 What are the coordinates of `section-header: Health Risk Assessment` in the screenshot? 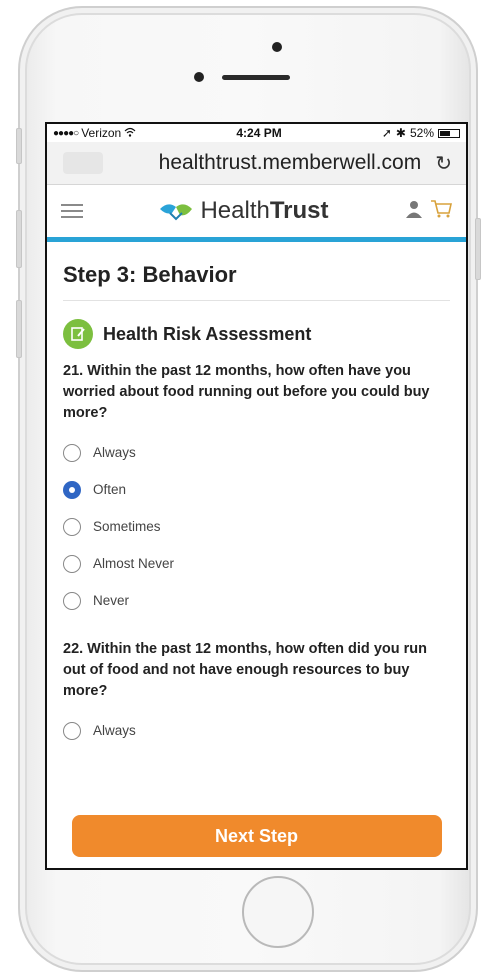 It's located at (256, 334).